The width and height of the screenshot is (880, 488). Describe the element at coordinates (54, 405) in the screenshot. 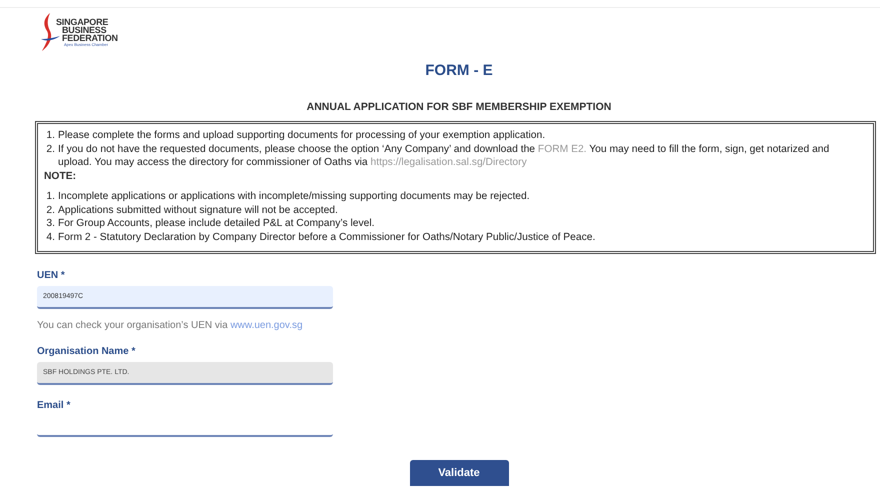

I see `field-label: Email *` at that location.